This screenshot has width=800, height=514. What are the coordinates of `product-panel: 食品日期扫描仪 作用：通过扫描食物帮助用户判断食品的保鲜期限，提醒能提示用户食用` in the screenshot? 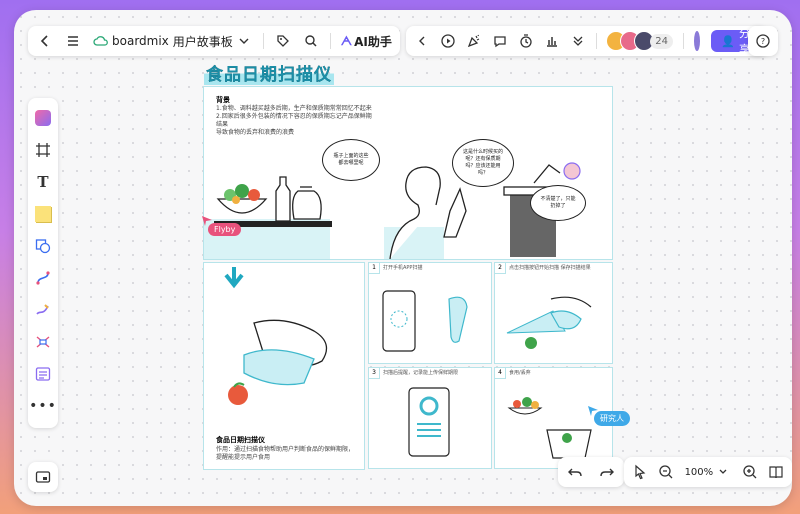 It's located at (284, 366).